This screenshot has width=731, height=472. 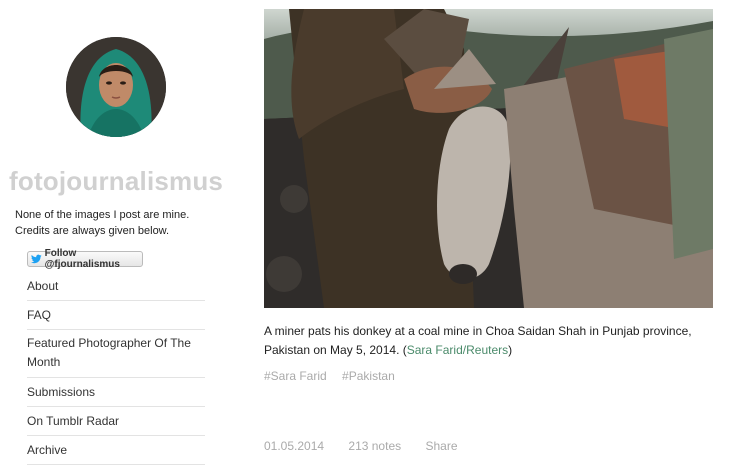 What do you see at coordinates (335, 376) in the screenshot?
I see `post-tags: #Sara Farid #Pakistan` at bounding box center [335, 376].